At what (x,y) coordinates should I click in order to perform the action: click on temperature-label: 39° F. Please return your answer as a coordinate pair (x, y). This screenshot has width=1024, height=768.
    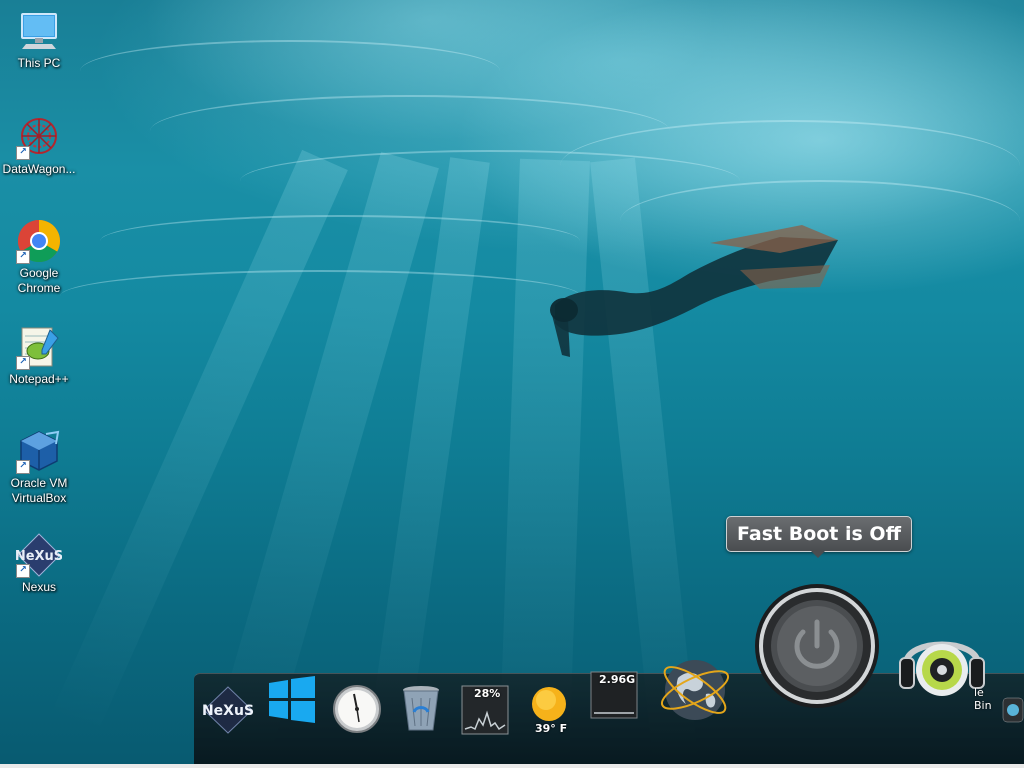
    Looking at the image, I should click on (551, 728).